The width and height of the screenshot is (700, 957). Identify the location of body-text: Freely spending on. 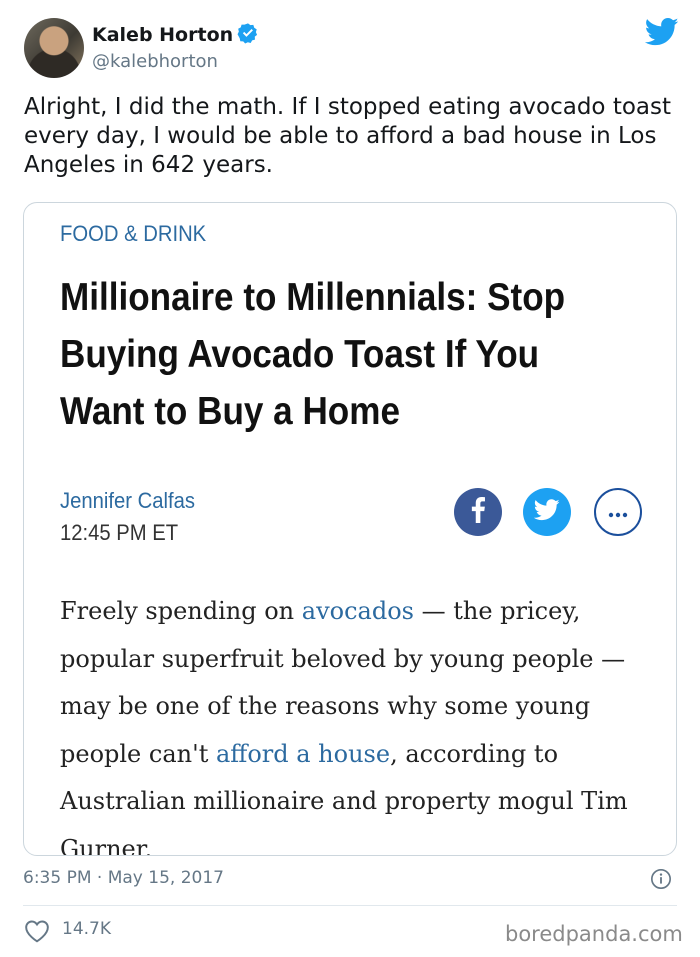
(181, 611).